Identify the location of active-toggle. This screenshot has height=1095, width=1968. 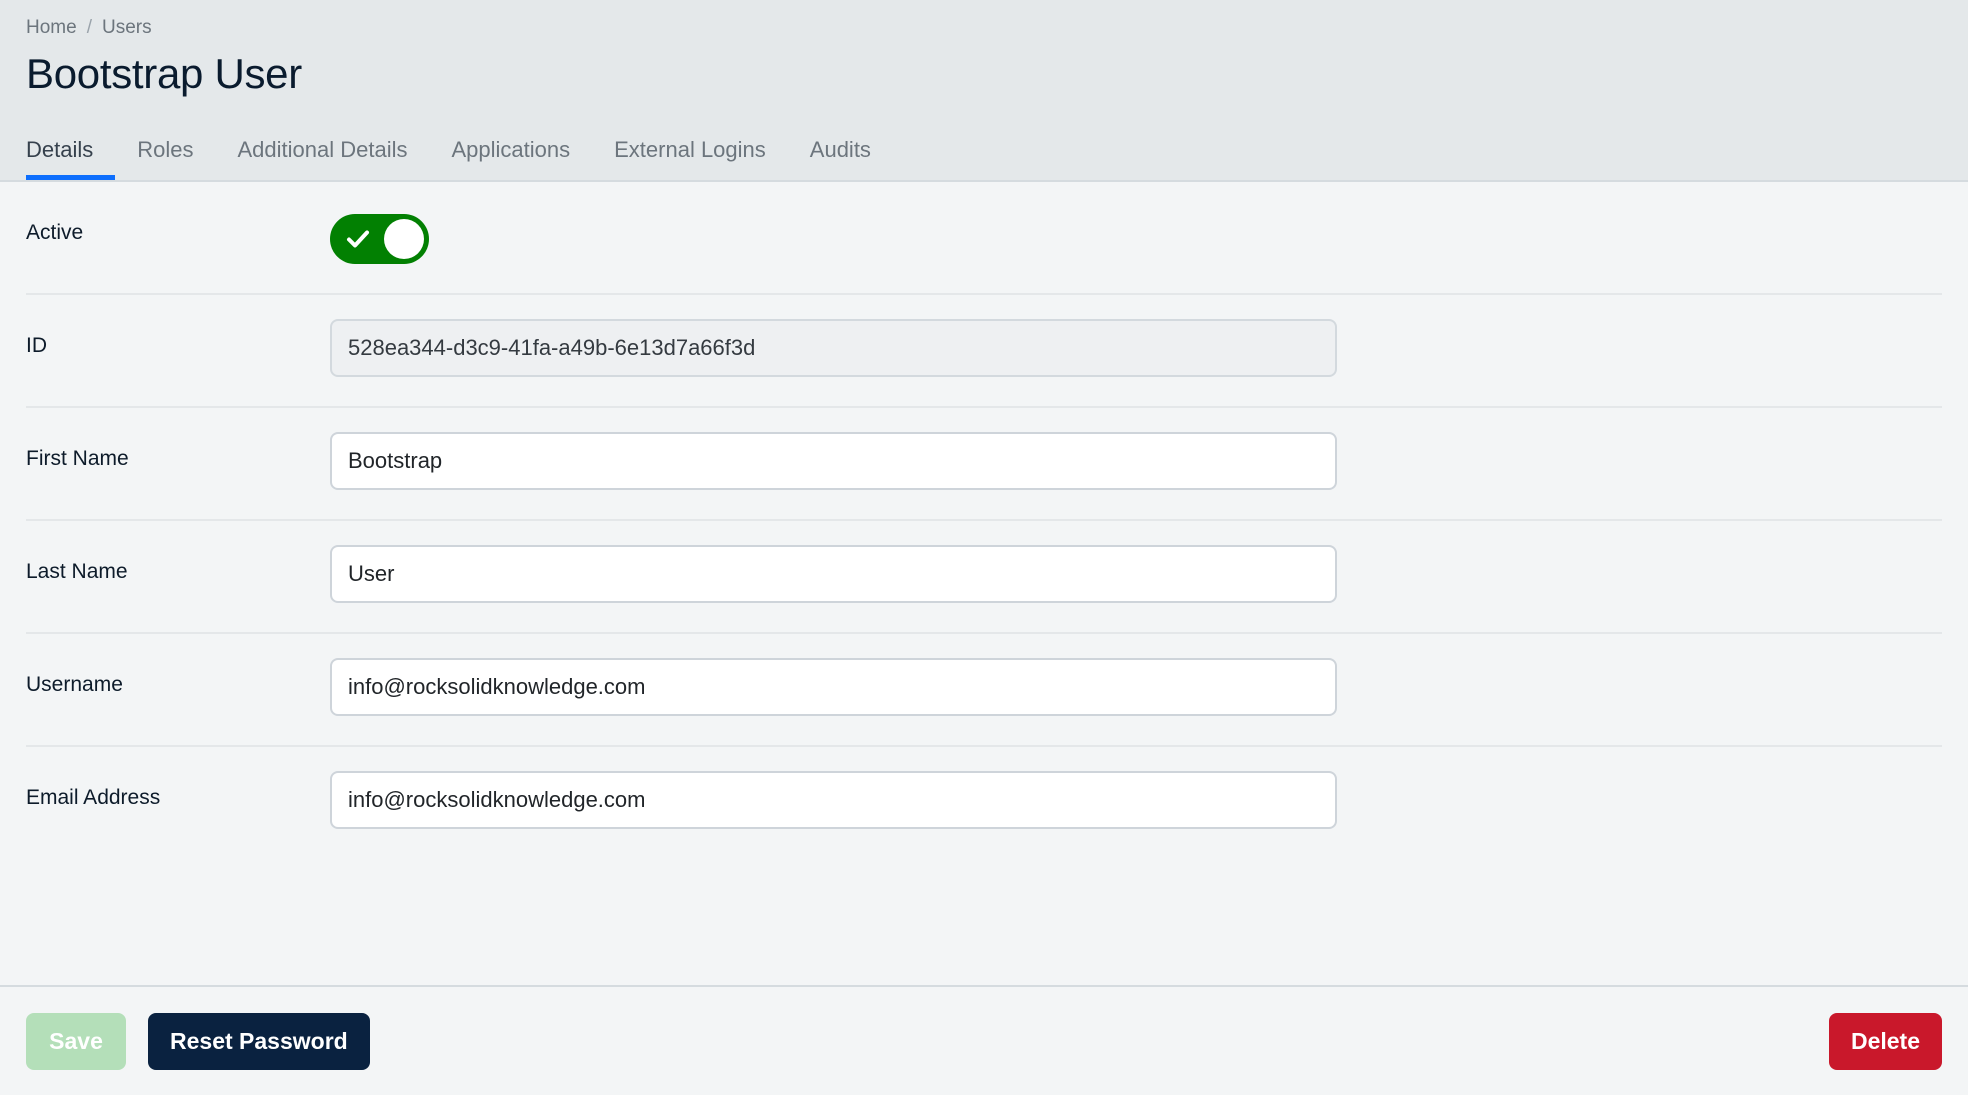
(379, 239).